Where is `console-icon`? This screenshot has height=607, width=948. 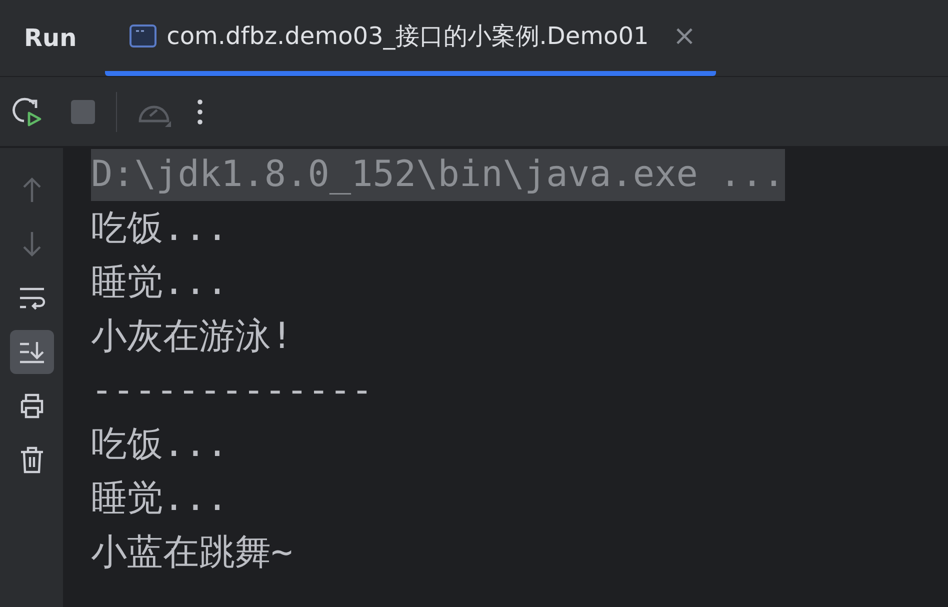
console-icon is located at coordinates (142, 36).